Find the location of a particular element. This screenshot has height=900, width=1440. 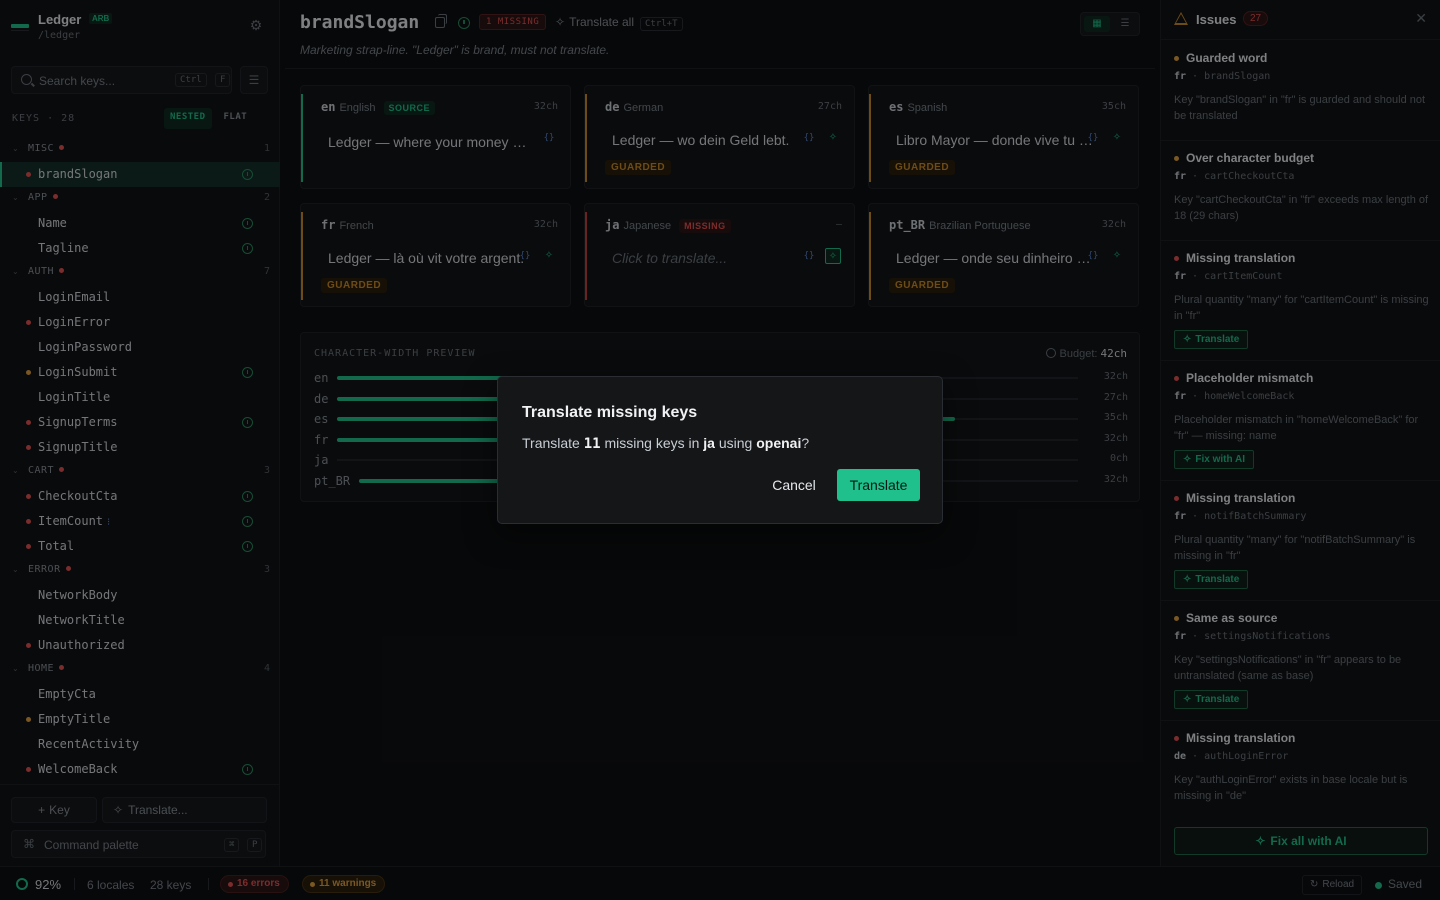

dialog-text: ? is located at coordinates (805, 443).